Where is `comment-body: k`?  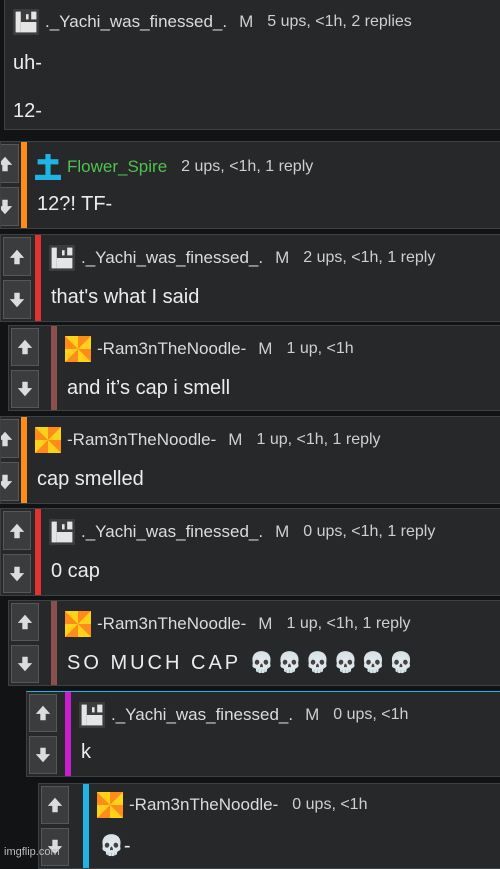 comment-body: k is located at coordinates (86, 752).